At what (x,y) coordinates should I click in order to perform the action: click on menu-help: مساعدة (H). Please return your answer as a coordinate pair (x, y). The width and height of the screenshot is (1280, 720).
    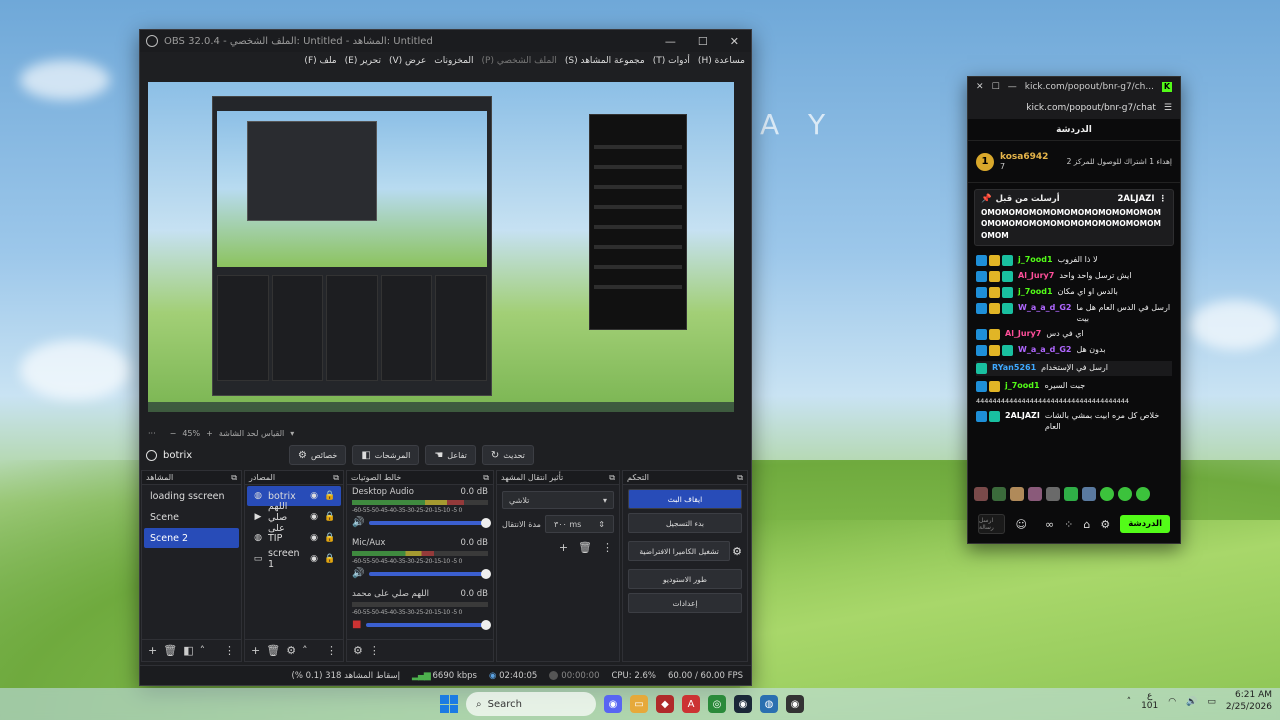
    Looking at the image, I should click on (721, 61).